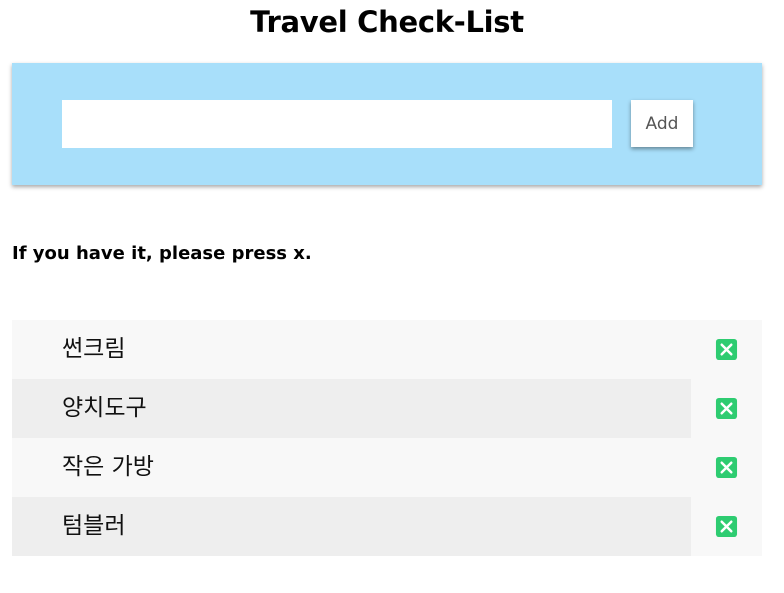 This screenshot has height=593, width=784. Describe the element at coordinates (94, 526) in the screenshot. I see `item-label: 텀블러` at that location.